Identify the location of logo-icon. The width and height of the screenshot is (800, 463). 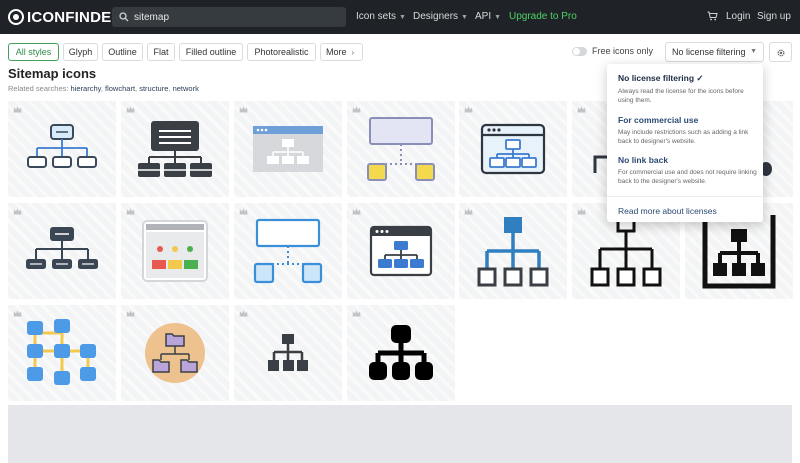
(16, 17).